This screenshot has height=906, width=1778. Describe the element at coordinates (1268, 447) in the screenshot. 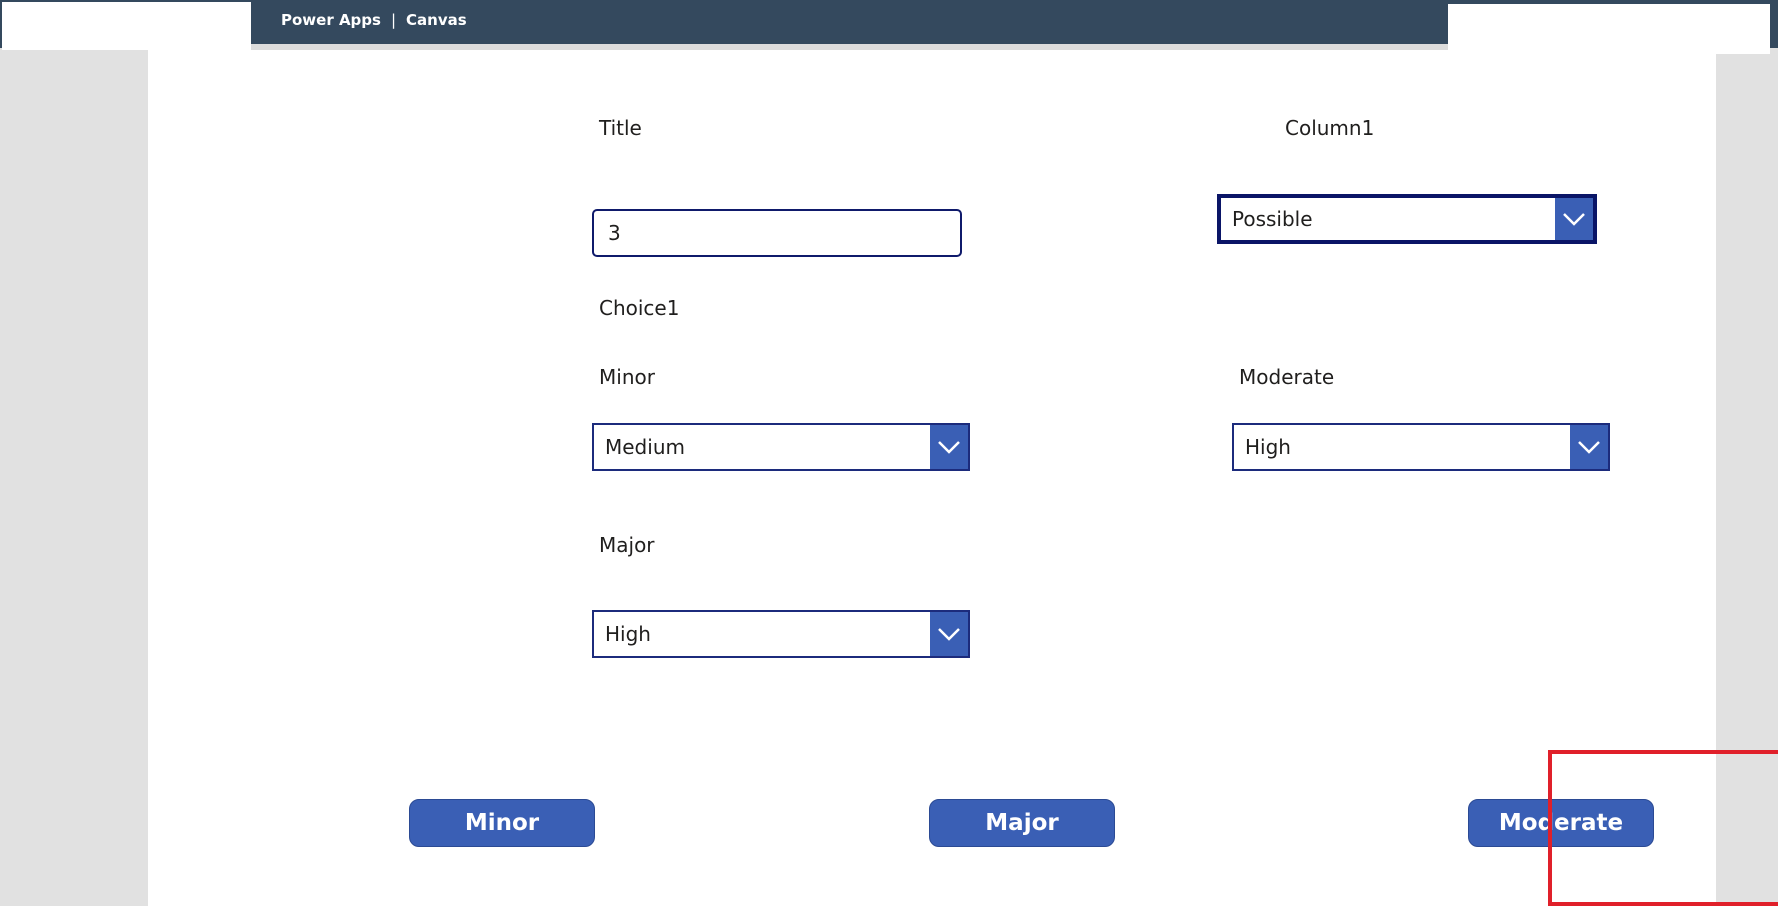

I see `moderate-dropdown-value: High` at that location.